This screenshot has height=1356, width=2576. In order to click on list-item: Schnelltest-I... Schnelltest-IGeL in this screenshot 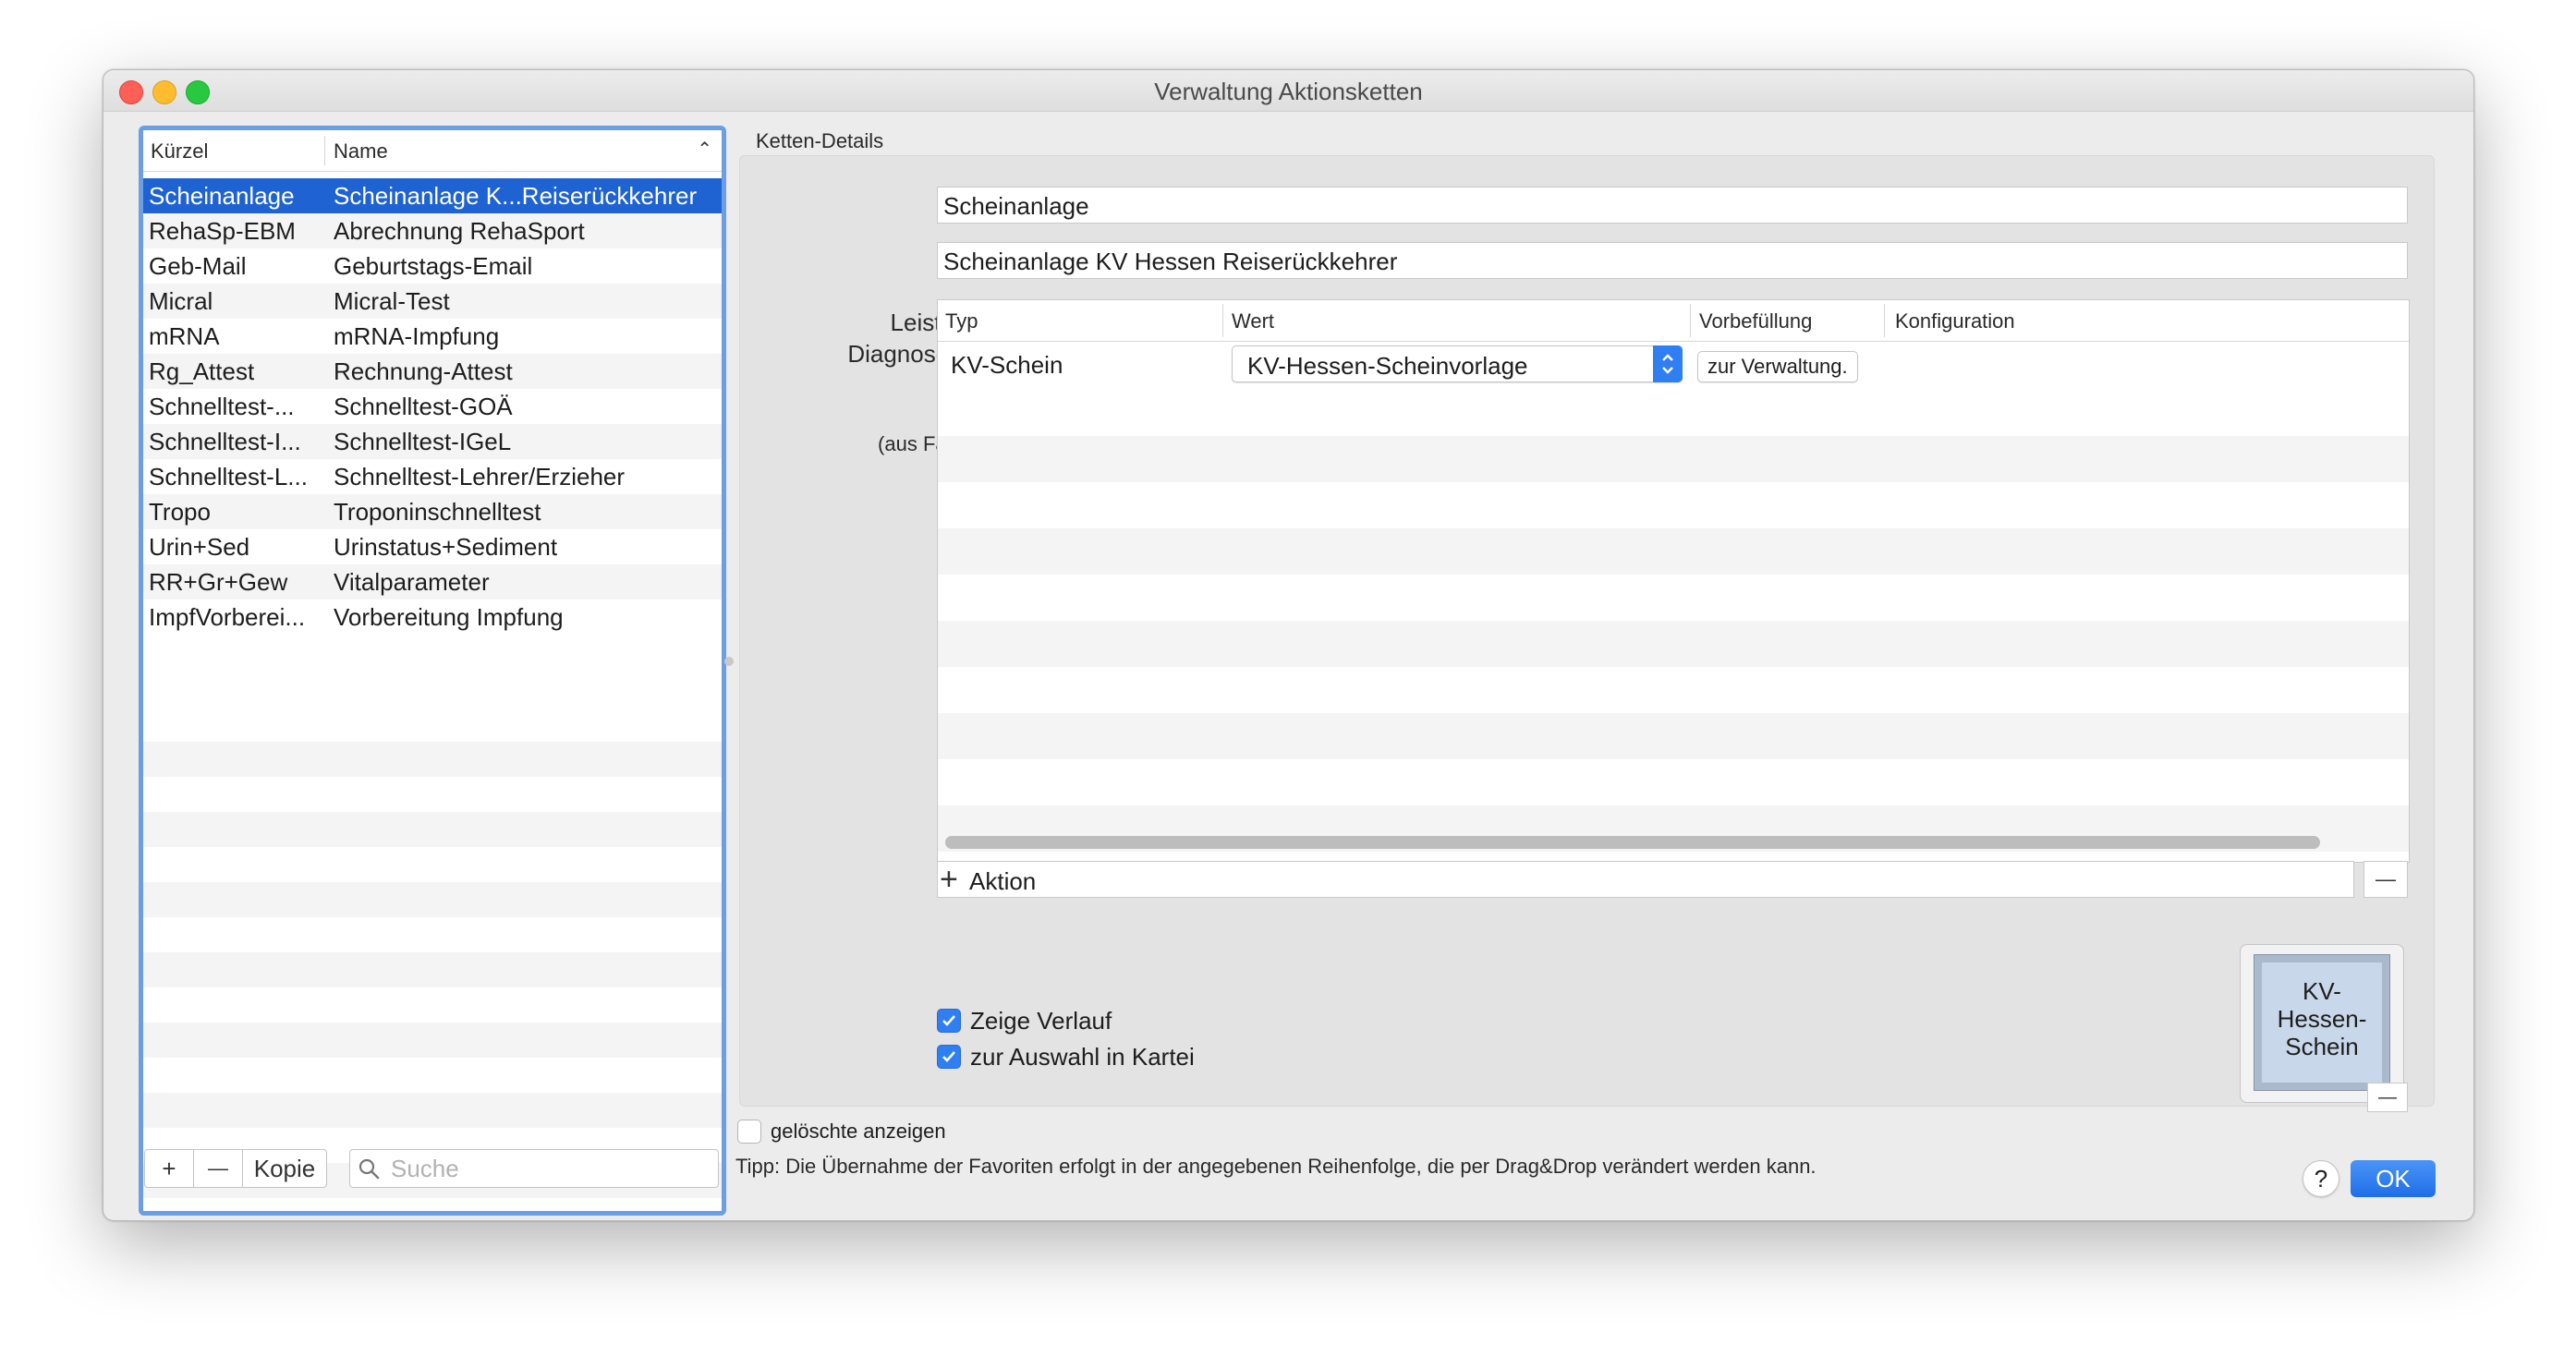, I will do `click(432, 441)`.